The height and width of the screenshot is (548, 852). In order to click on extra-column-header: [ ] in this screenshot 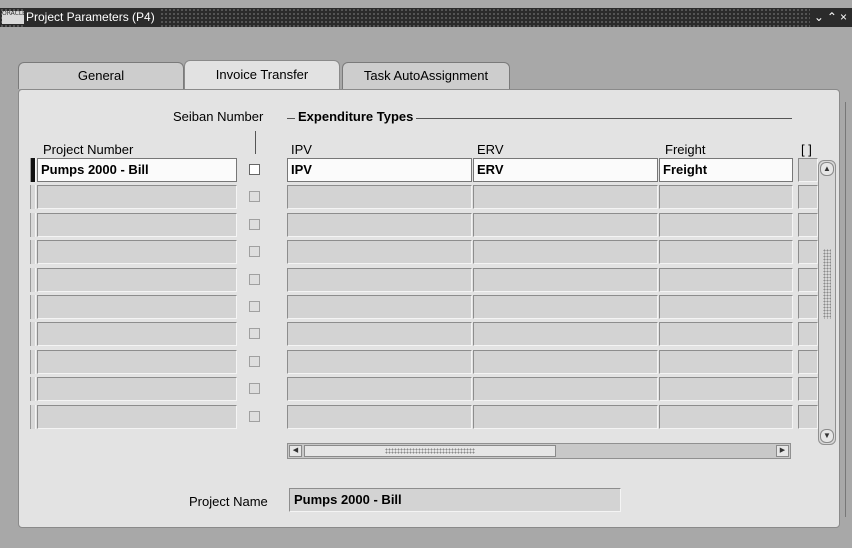, I will do `click(806, 149)`.